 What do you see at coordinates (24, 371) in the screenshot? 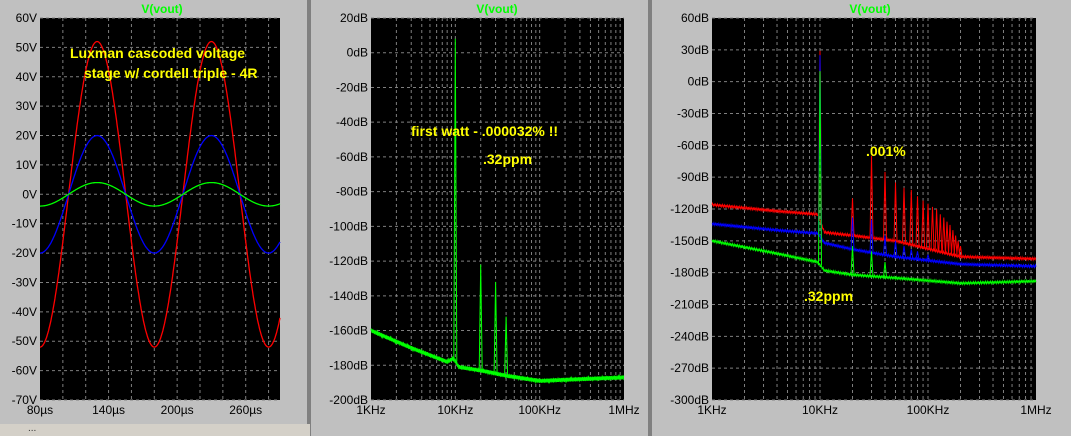
I see `y-tick-label: -60V` at bounding box center [24, 371].